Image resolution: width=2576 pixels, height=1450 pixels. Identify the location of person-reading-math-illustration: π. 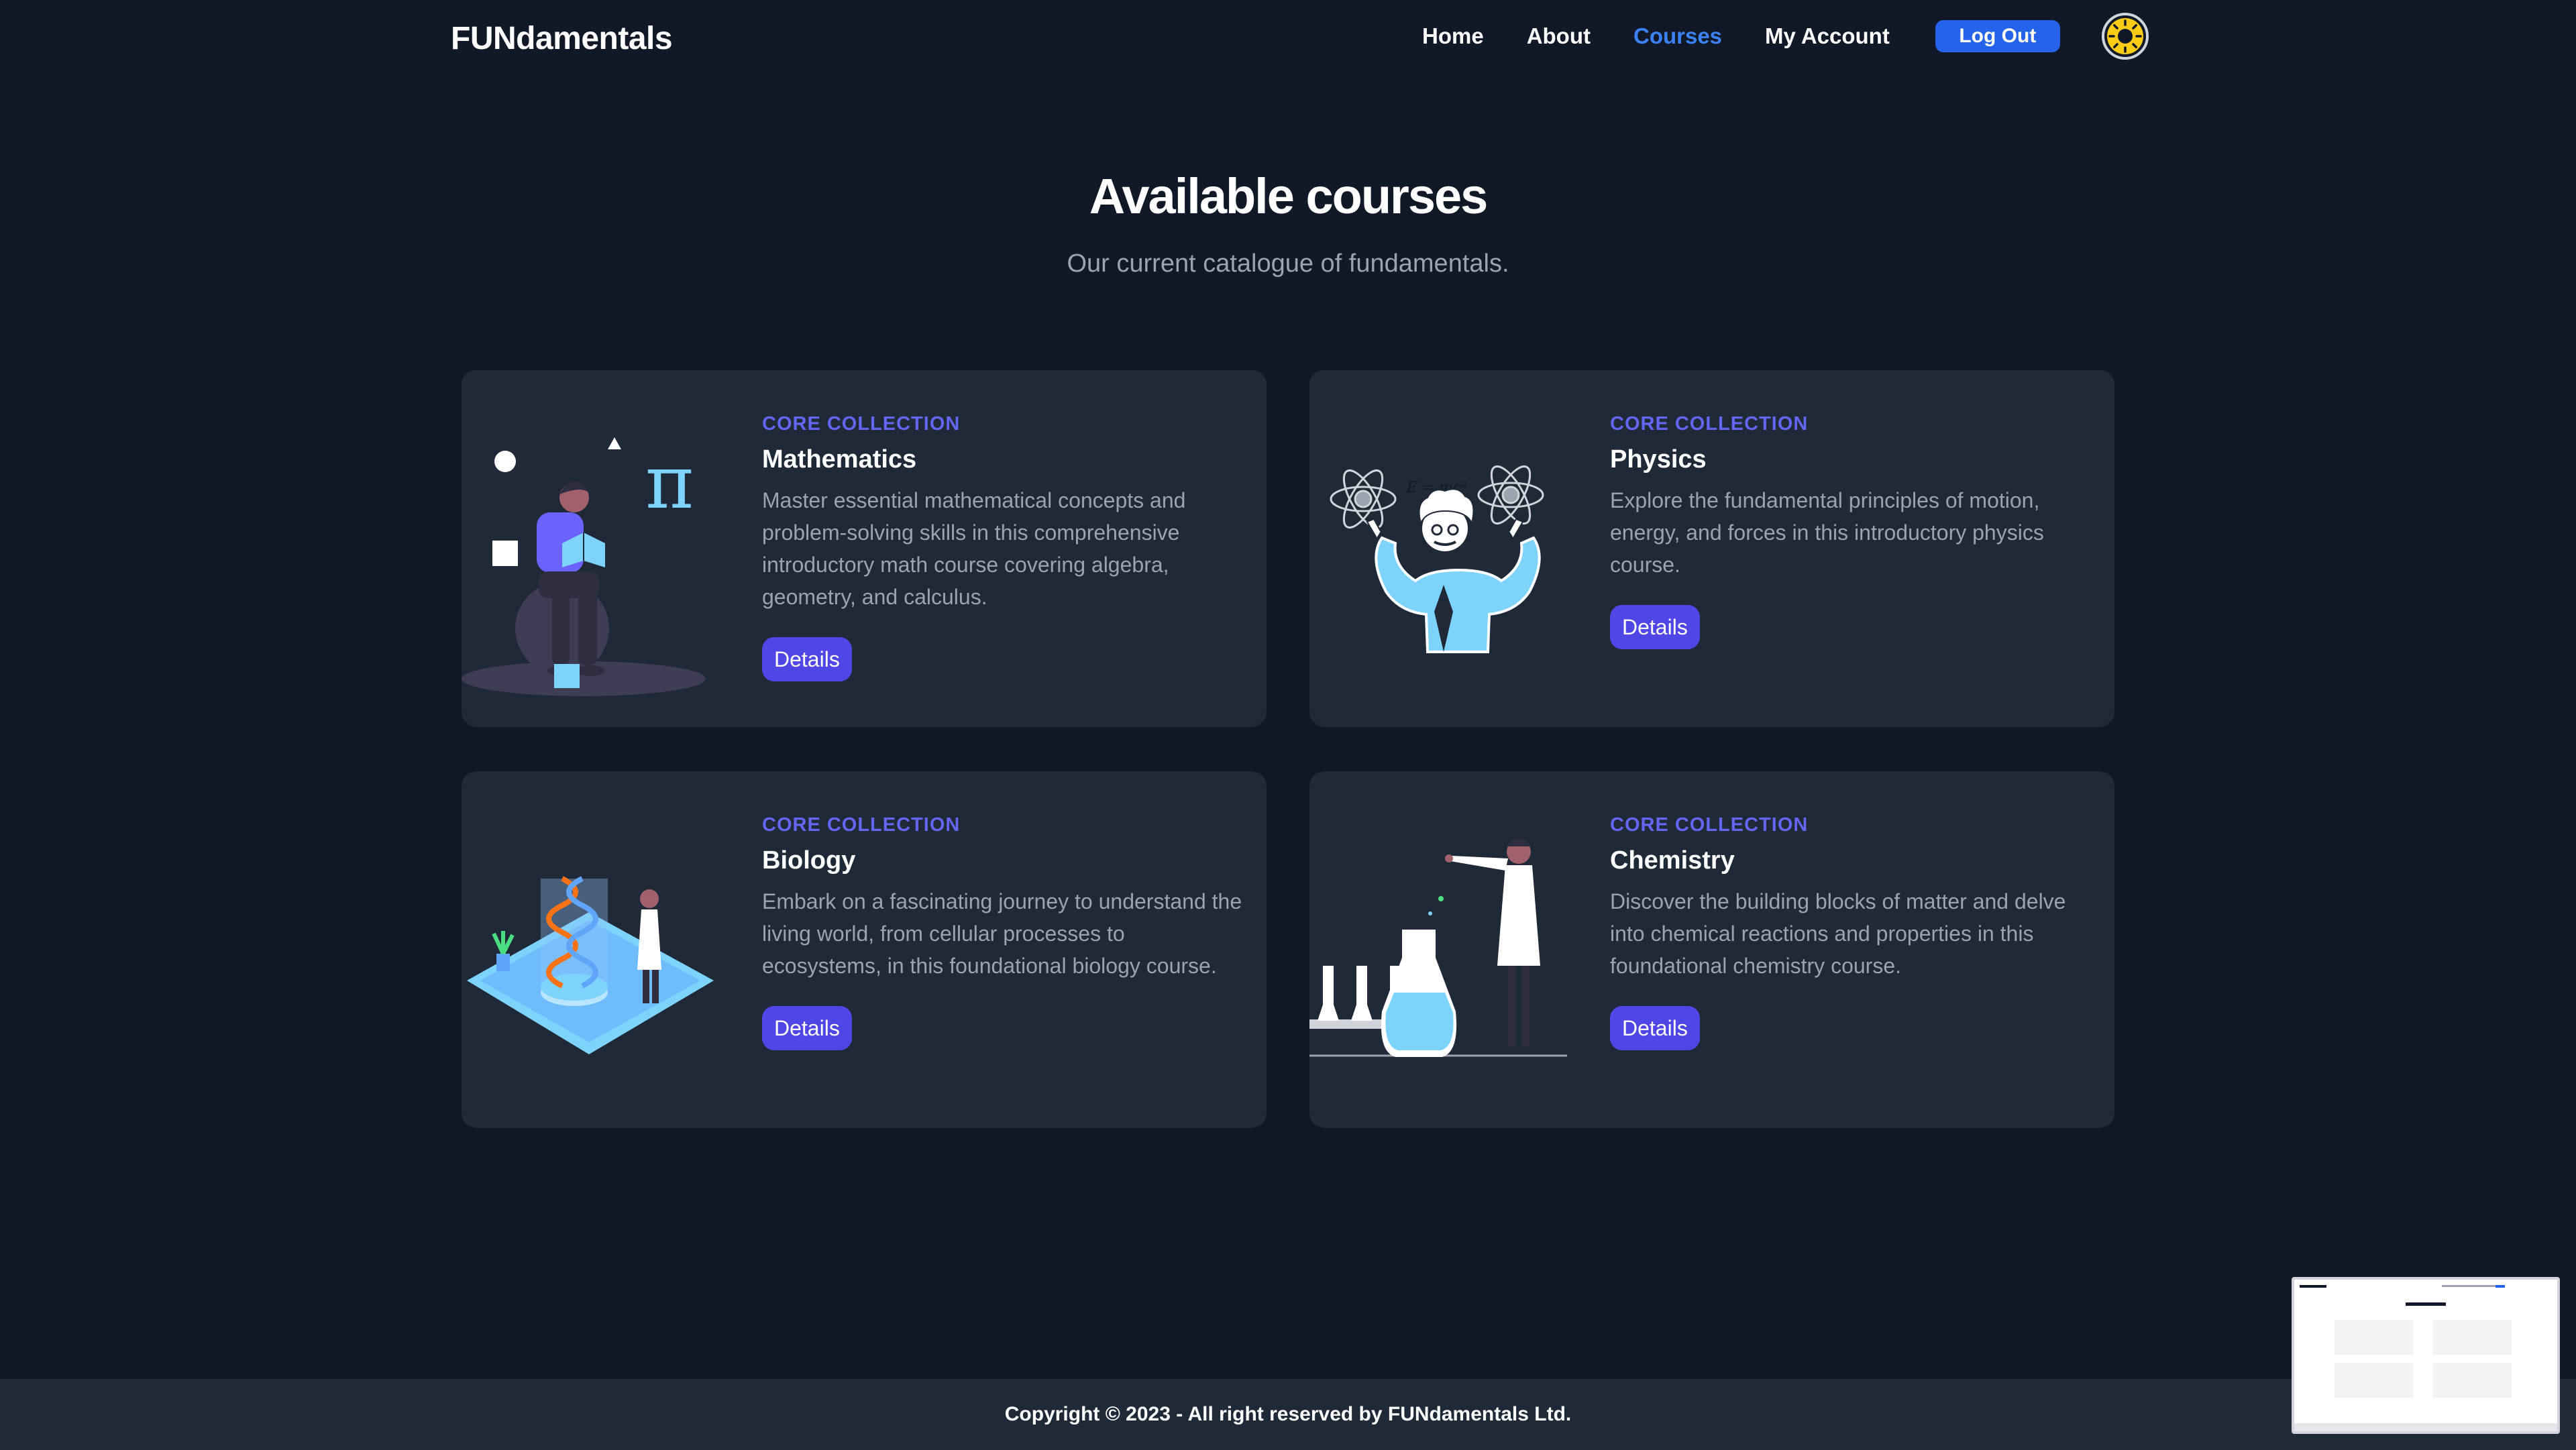
(584, 566).